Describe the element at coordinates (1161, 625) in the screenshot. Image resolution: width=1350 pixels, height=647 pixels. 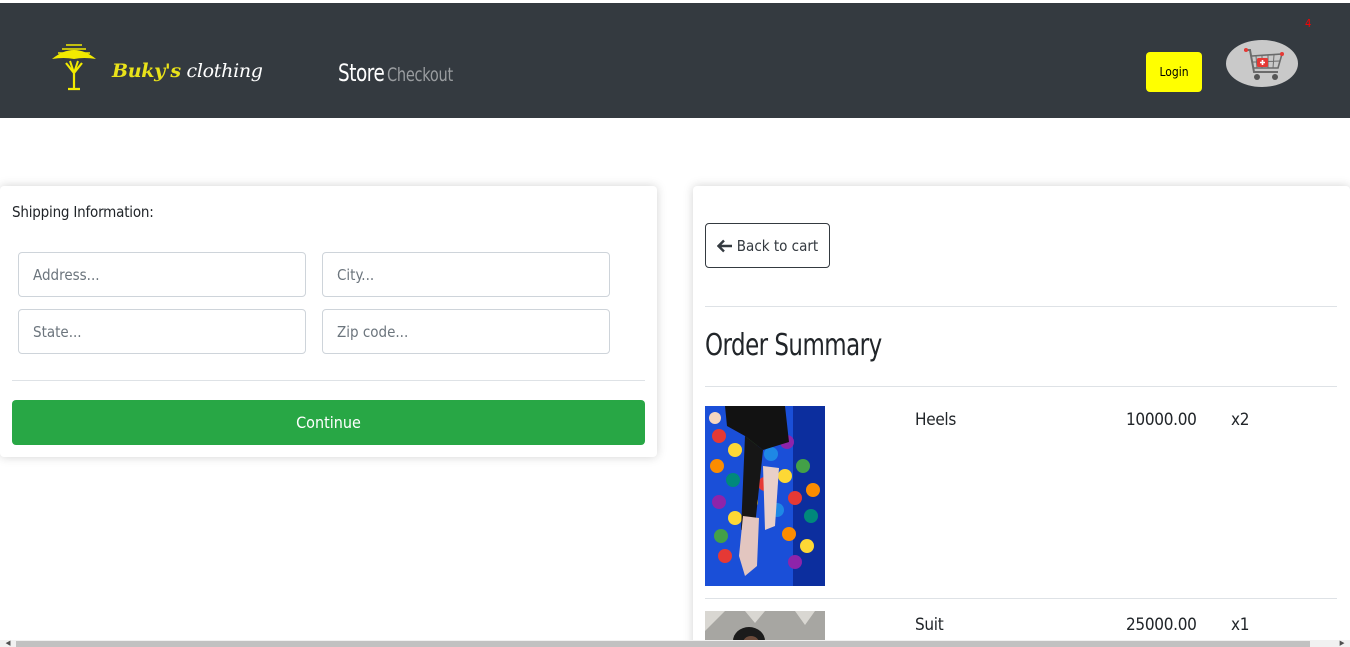
I see `item-price: 25000.00` at that location.